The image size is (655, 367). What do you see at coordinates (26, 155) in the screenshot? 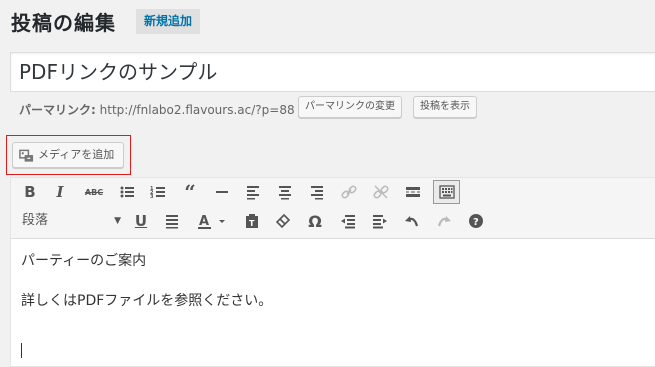
I see `add-media-icon` at bounding box center [26, 155].